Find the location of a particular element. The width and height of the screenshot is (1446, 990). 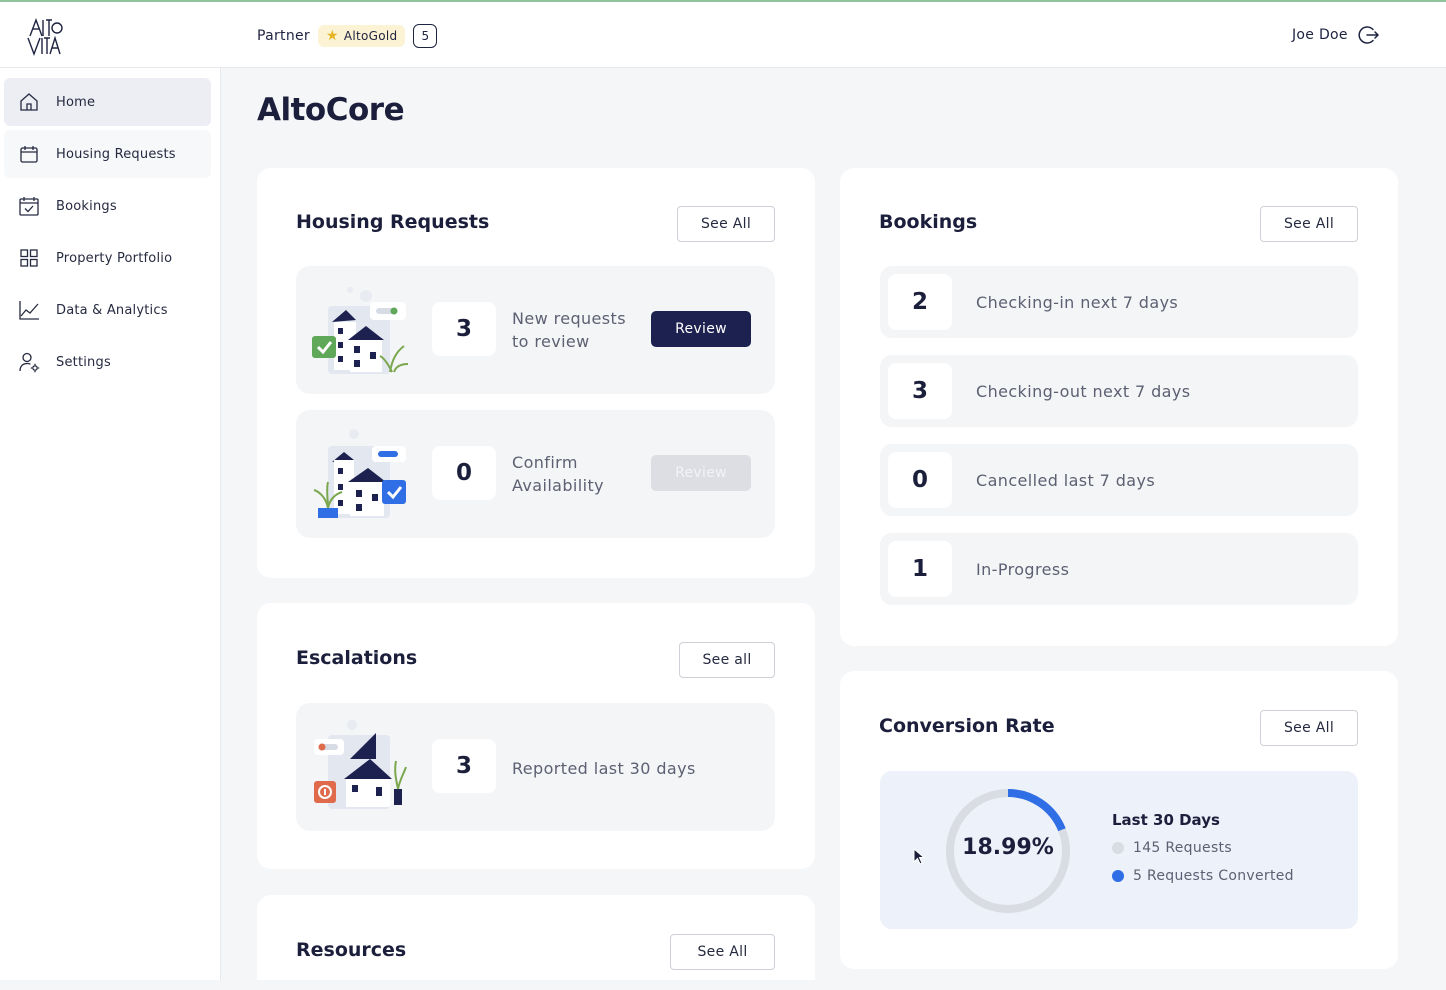

legend-dot-blue is located at coordinates (1118, 876).